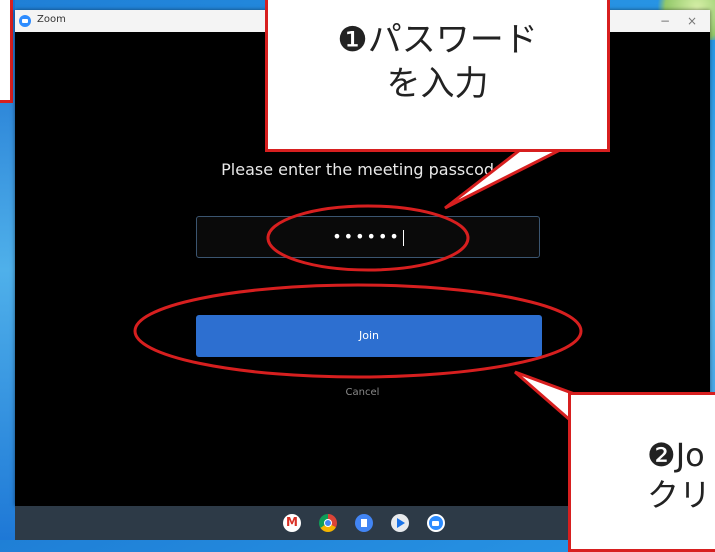 This screenshot has height=552, width=715. Describe the element at coordinates (437, 84) in the screenshot. I see `callout-step1-line2: を入力` at that location.